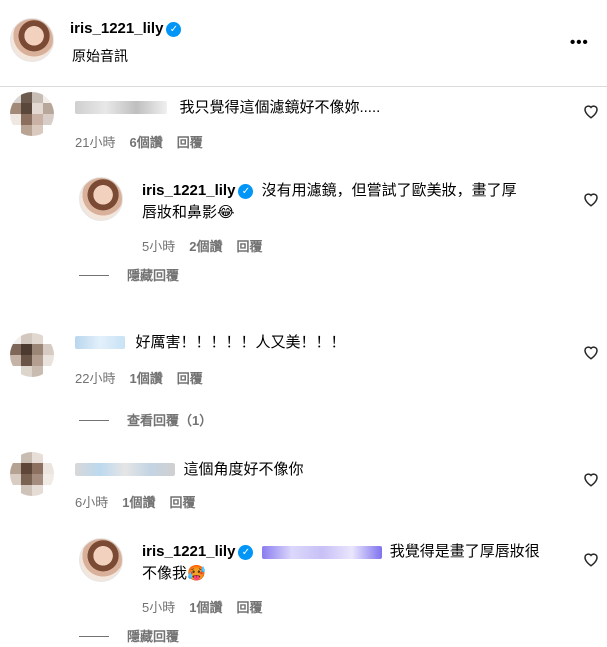 Image resolution: width=607 pixels, height=647 pixels. Describe the element at coordinates (321, 552) in the screenshot. I see `blurred-mention` at that location.